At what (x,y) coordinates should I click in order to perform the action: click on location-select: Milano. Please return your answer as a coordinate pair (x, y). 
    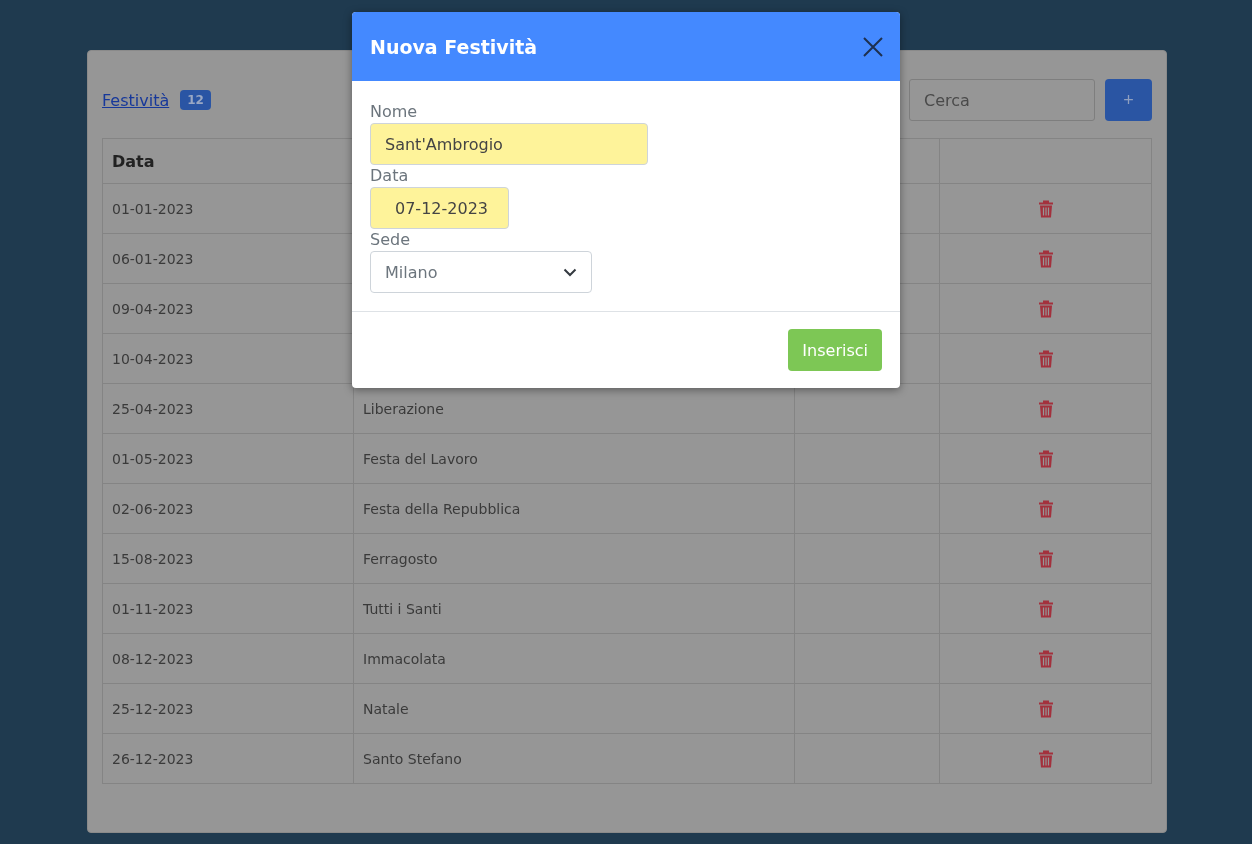
    Looking at the image, I should click on (481, 272).